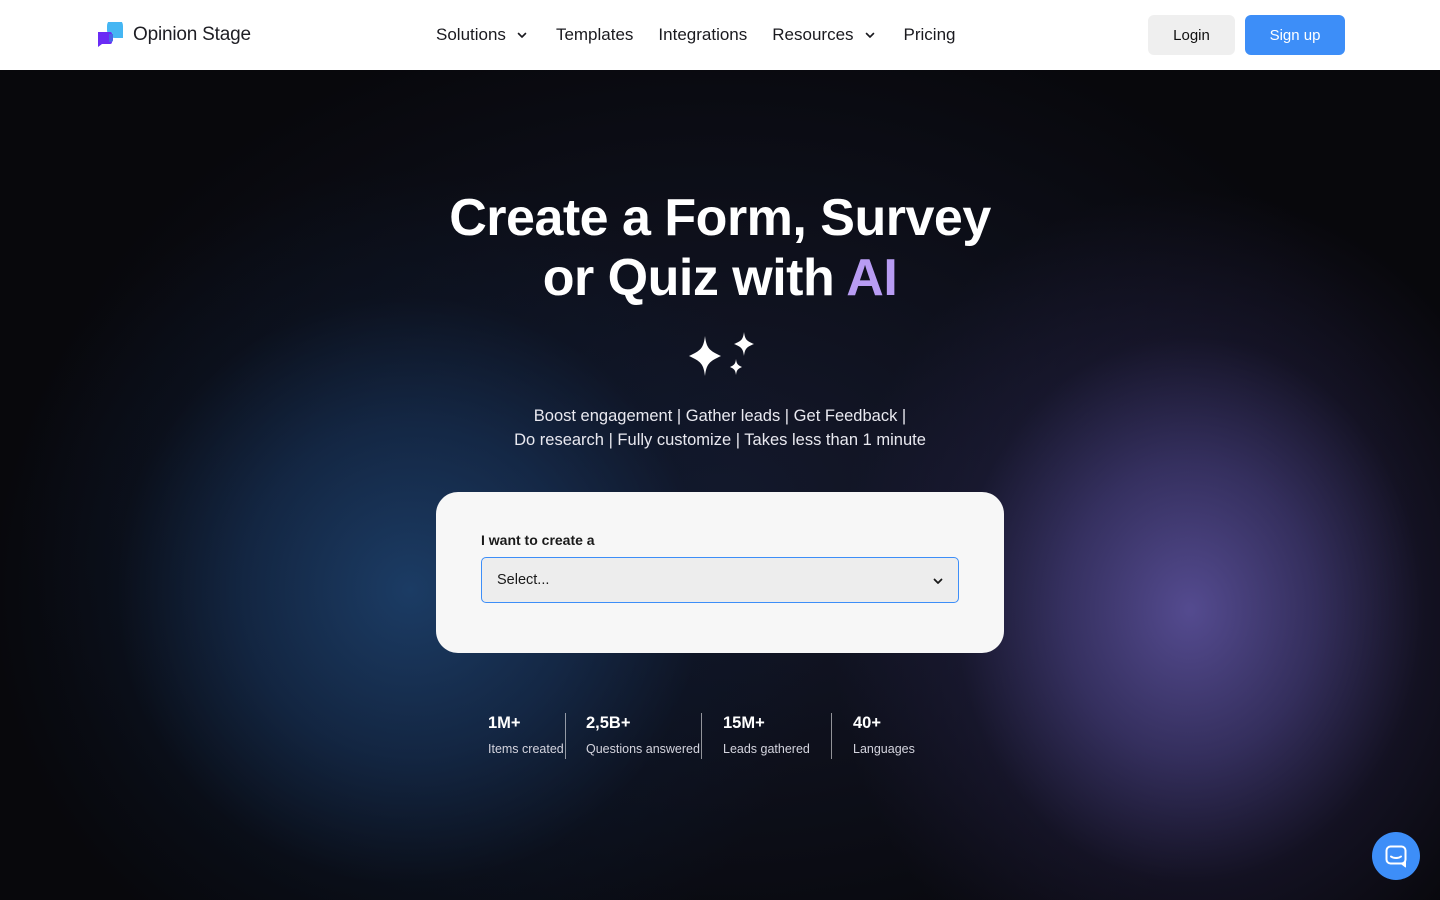  Describe the element at coordinates (110, 34) in the screenshot. I see `opinion-stage-logo-icon` at that location.